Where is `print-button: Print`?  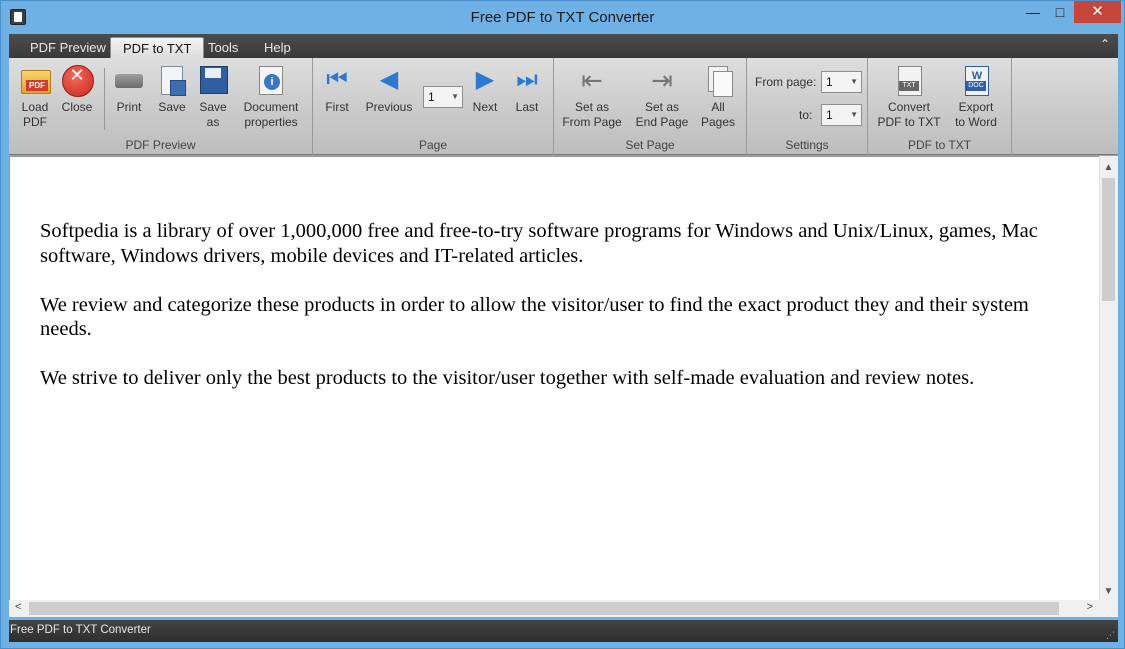
print-button: Print is located at coordinates (129, 89).